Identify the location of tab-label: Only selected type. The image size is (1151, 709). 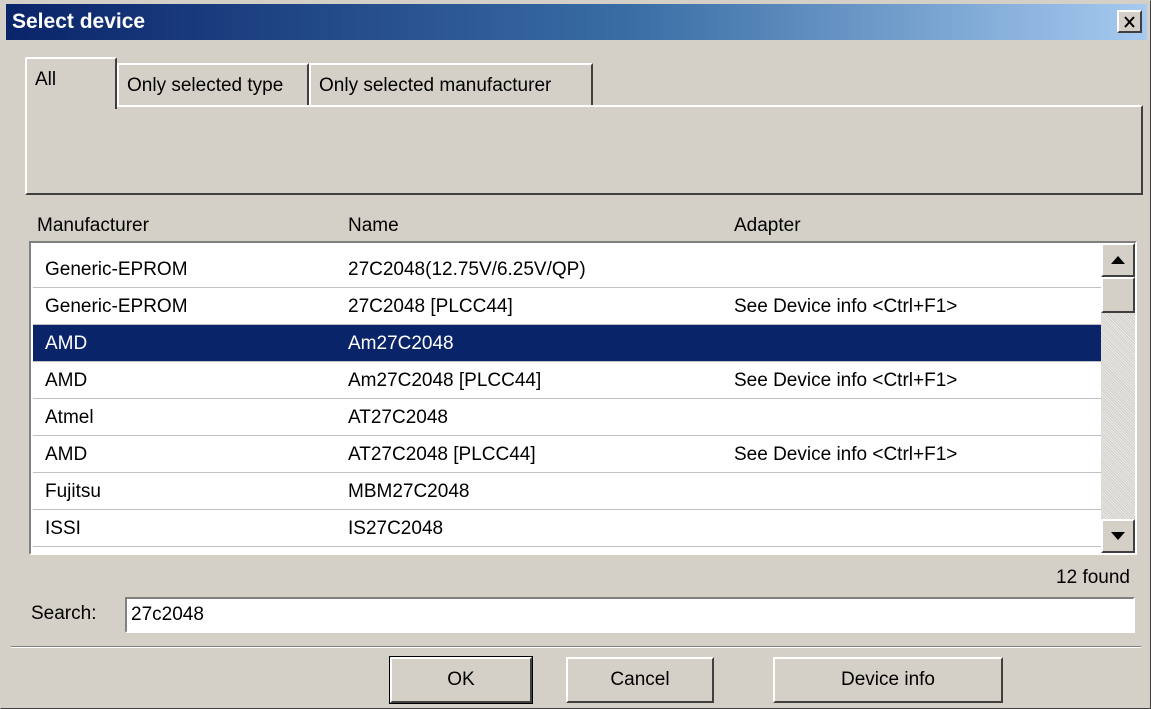
(205, 85).